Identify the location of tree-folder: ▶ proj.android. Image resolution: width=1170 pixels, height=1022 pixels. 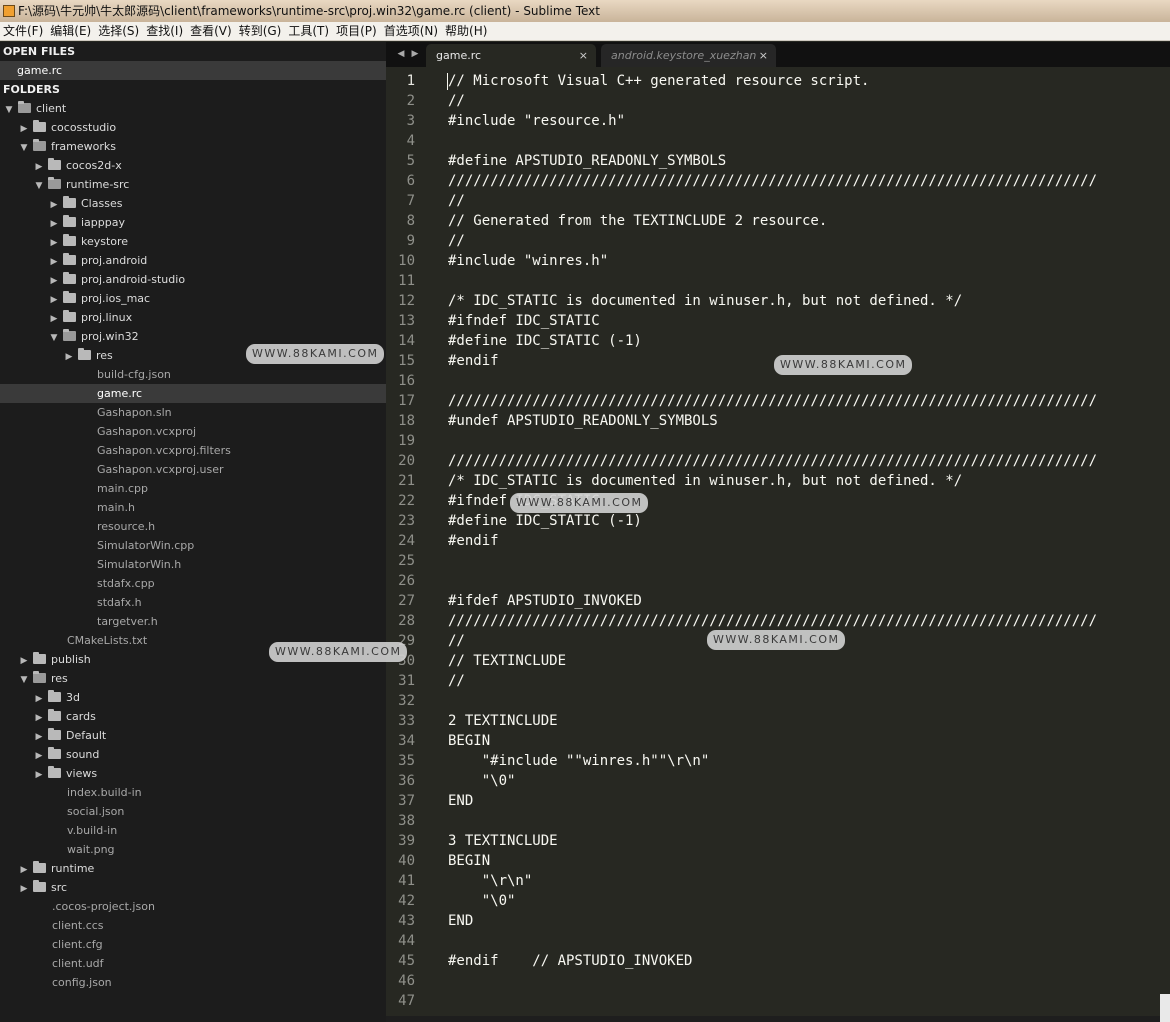
(193, 260).